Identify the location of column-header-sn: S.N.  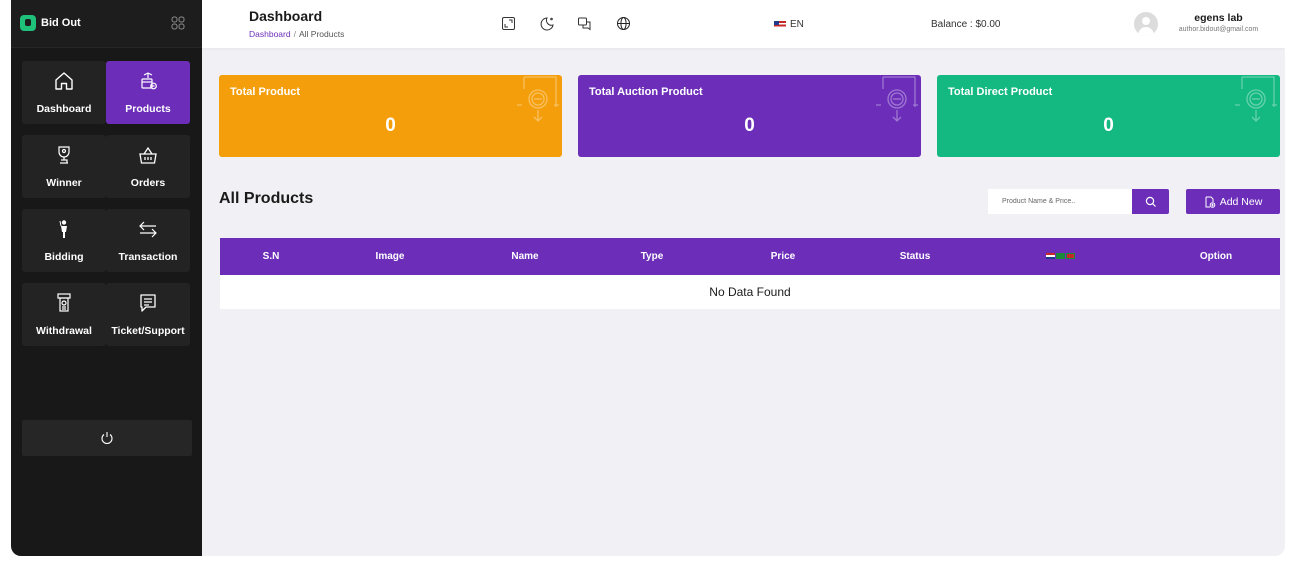
(271, 256).